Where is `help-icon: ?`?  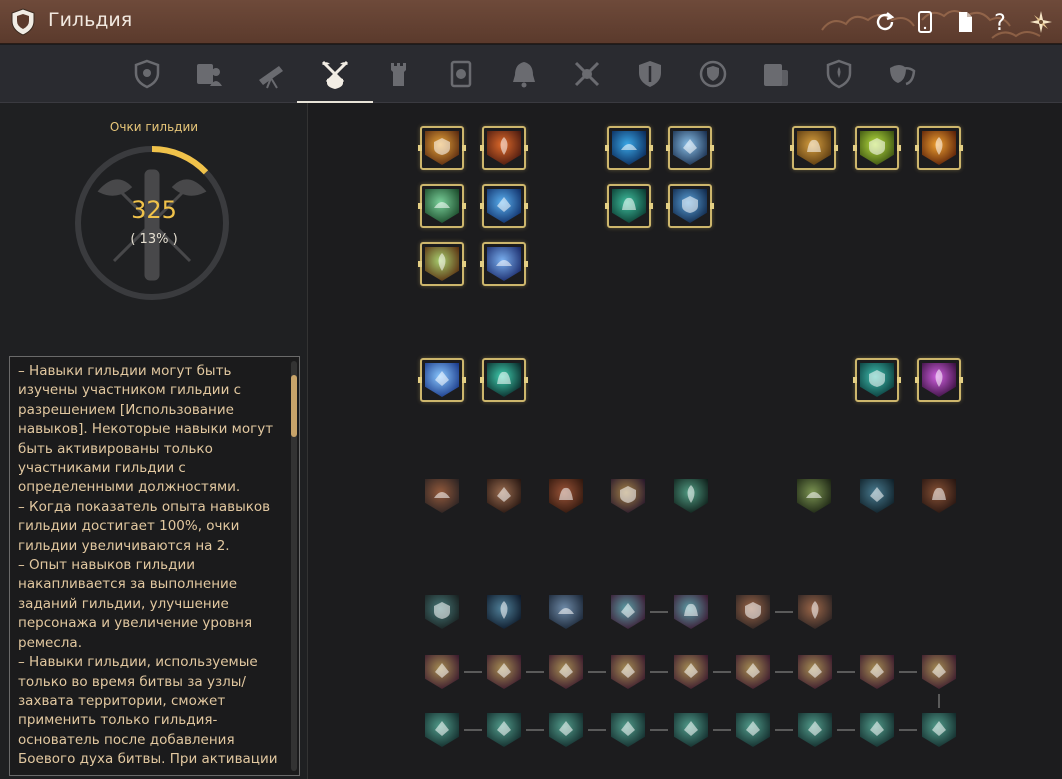 help-icon: ? is located at coordinates (1000, 22).